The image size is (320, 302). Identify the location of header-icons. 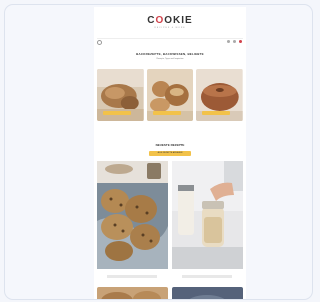
(234, 41).